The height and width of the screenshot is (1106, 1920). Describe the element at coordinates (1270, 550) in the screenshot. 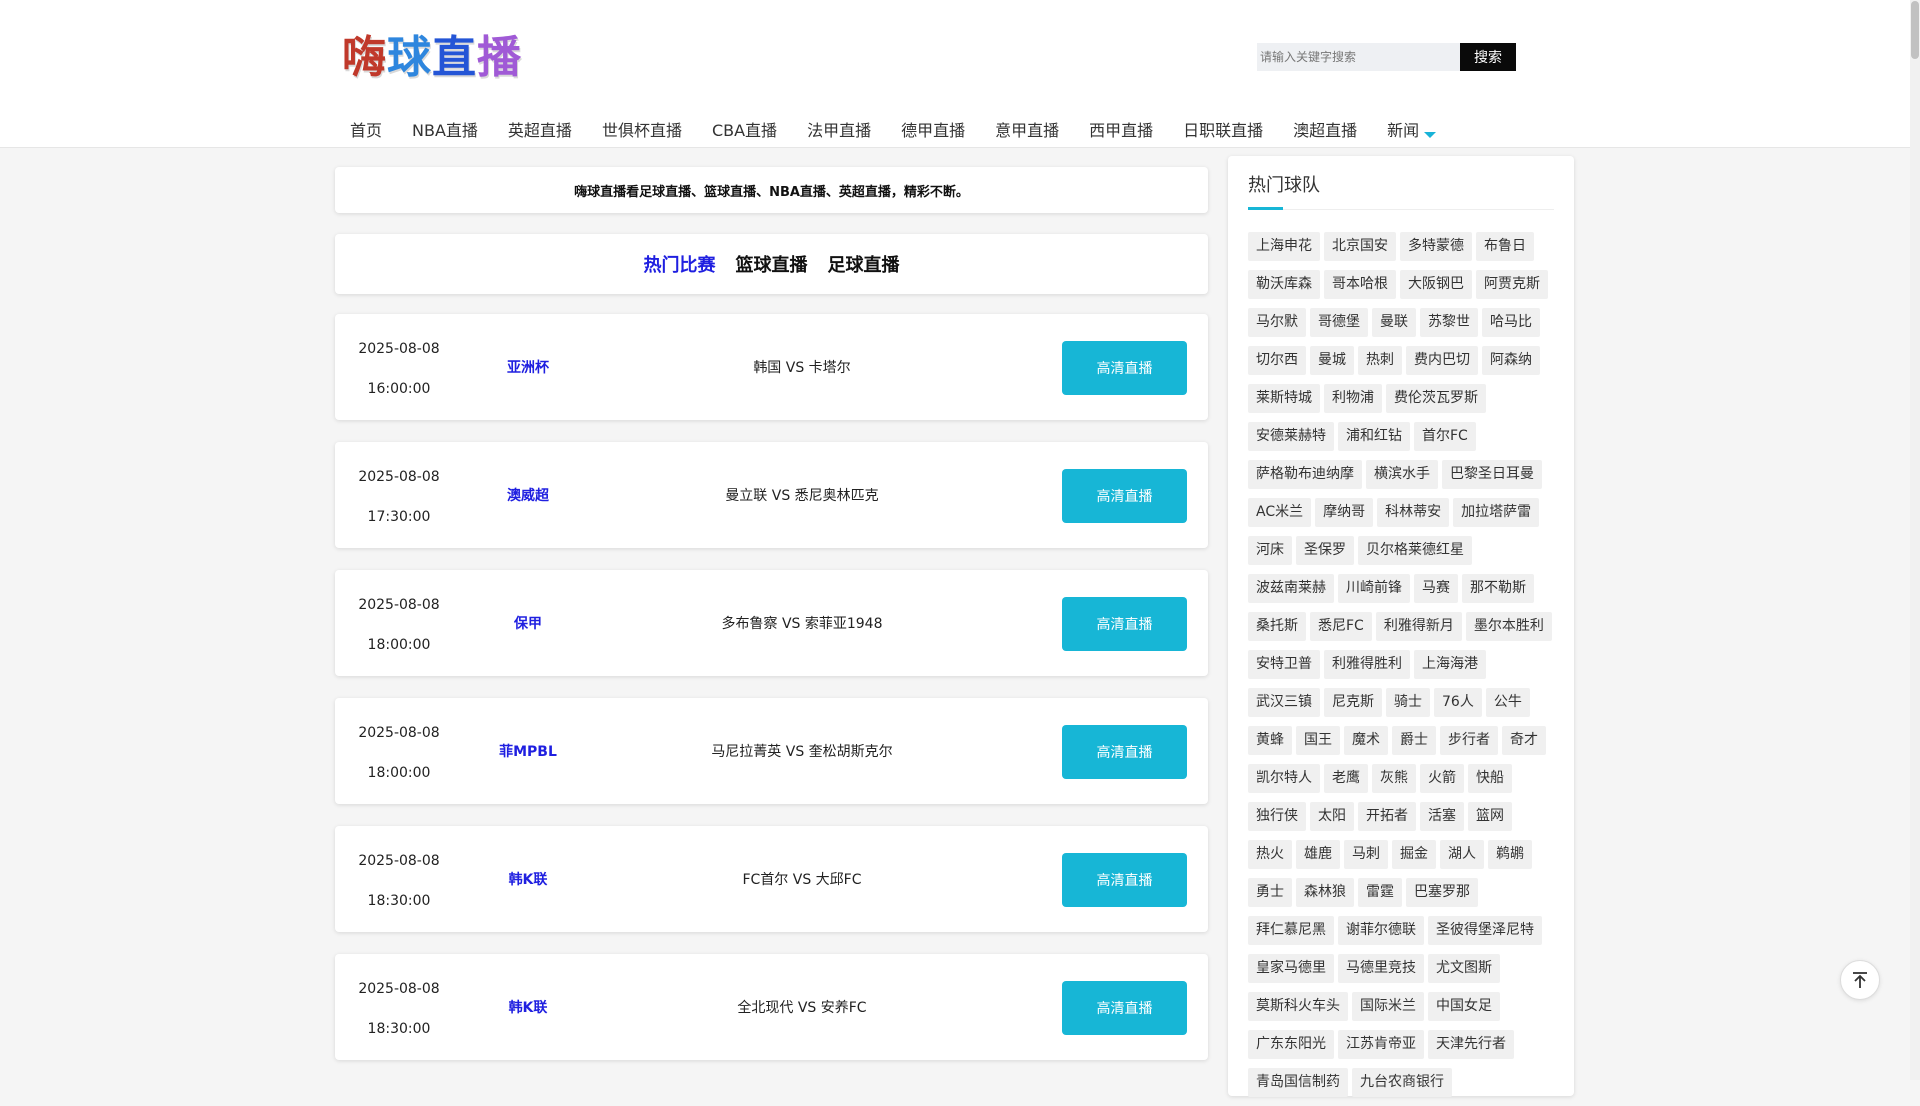

I see `team-tag: 河床` at that location.